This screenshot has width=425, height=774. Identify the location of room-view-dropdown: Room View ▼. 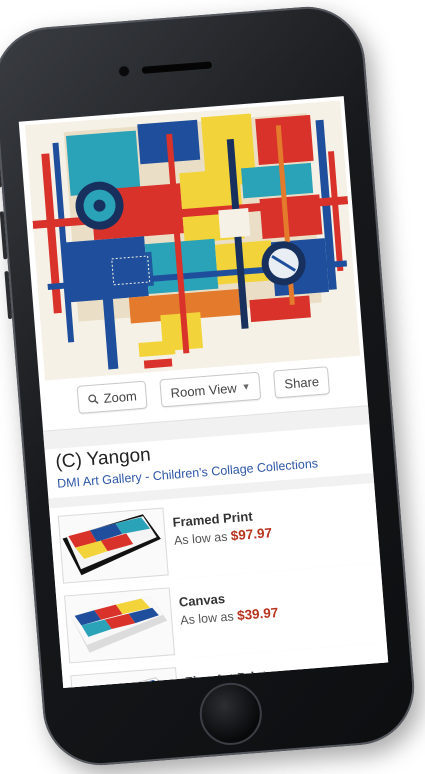
(210, 389).